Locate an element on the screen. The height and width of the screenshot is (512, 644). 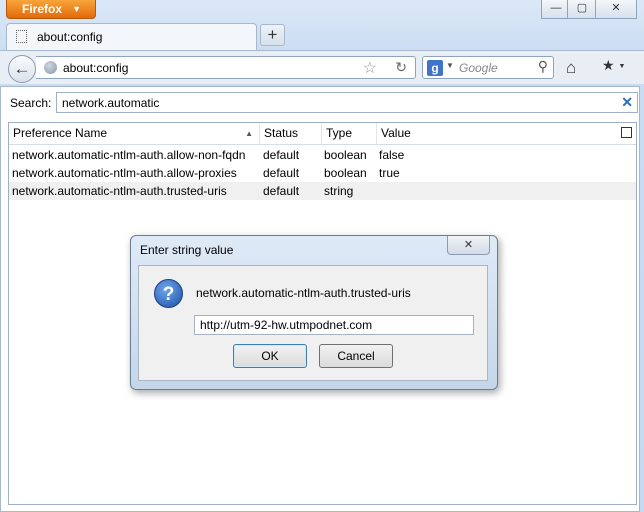
column-label: Value is located at coordinates (396, 133).